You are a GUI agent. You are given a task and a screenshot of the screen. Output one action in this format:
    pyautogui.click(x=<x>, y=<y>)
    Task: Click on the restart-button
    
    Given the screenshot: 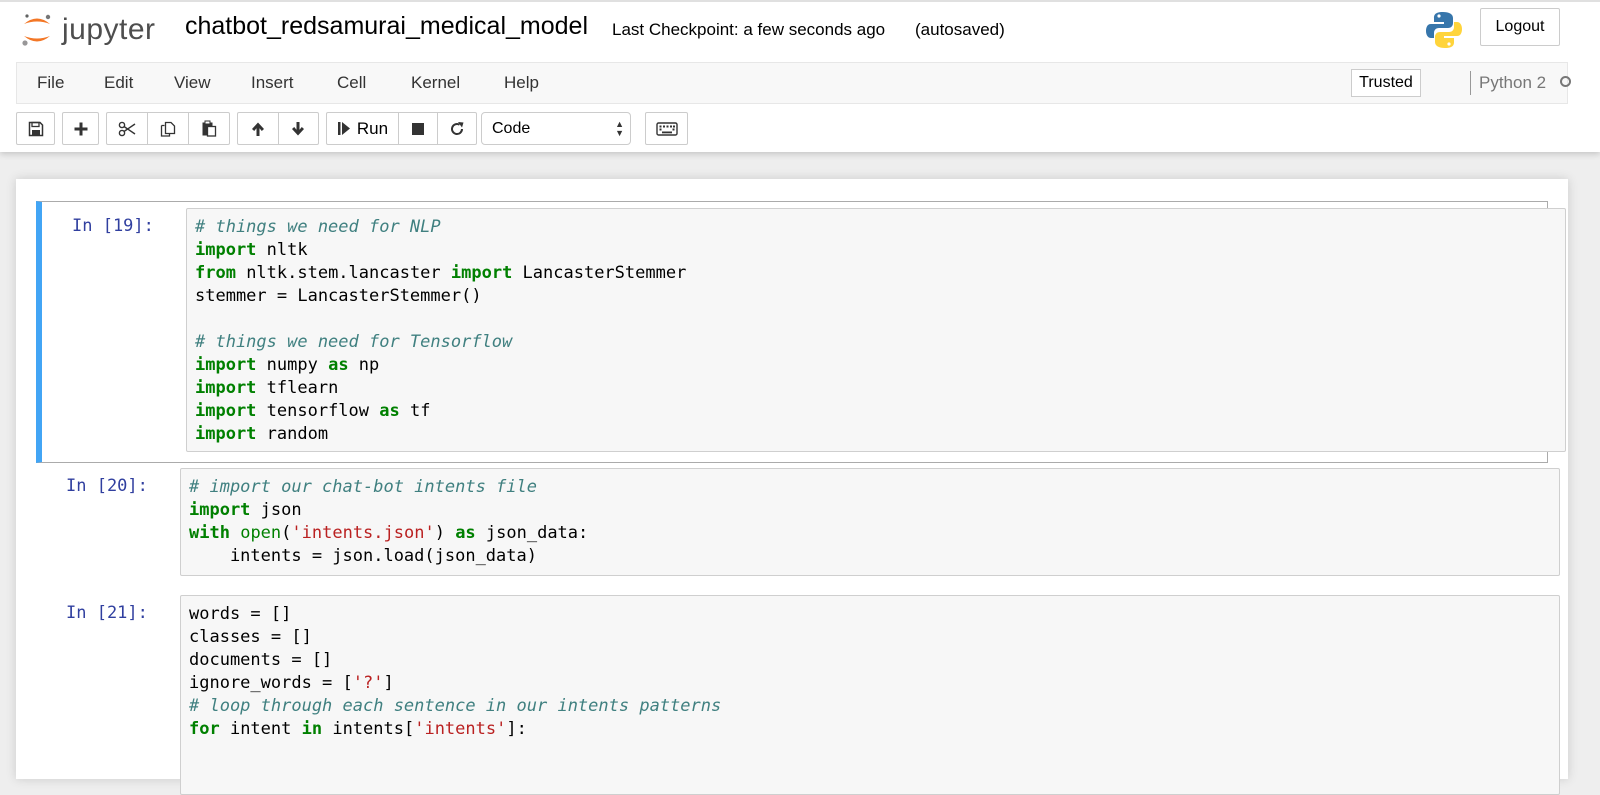 What is the action you would take?
    pyautogui.click(x=457, y=128)
    